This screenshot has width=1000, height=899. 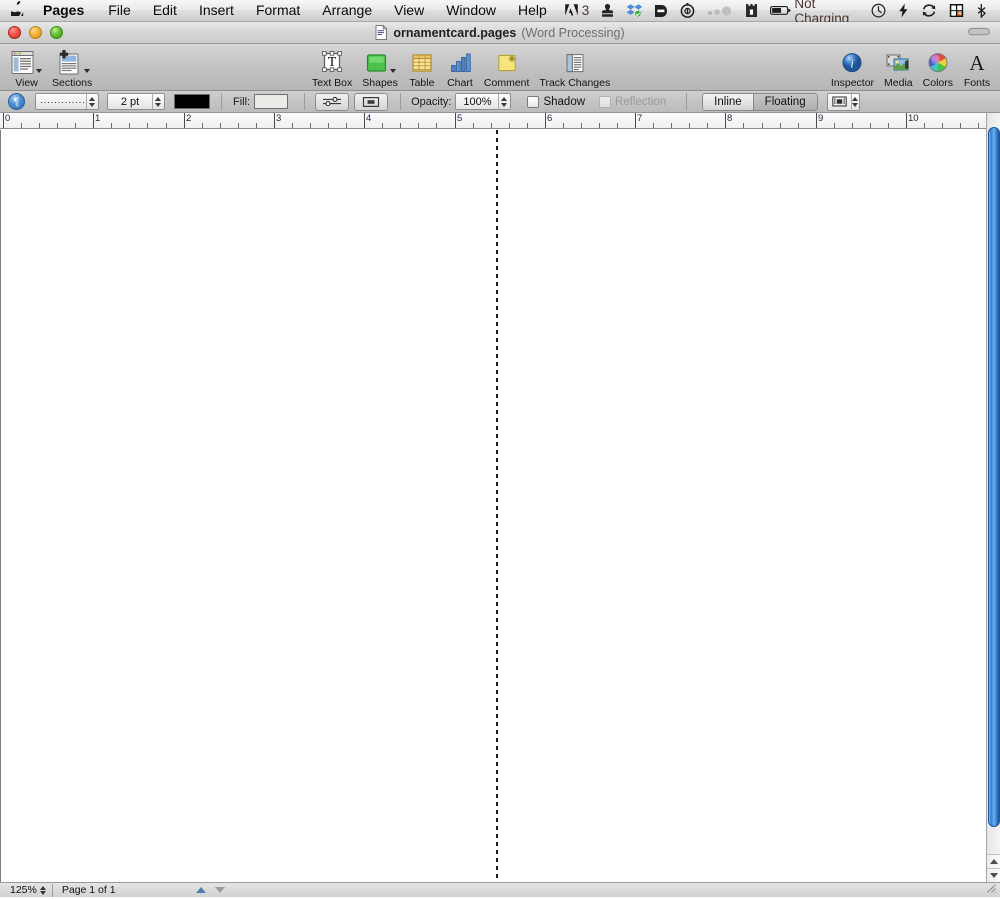 What do you see at coordinates (14, 32) in the screenshot?
I see `close-button` at bounding box center [14, 32].